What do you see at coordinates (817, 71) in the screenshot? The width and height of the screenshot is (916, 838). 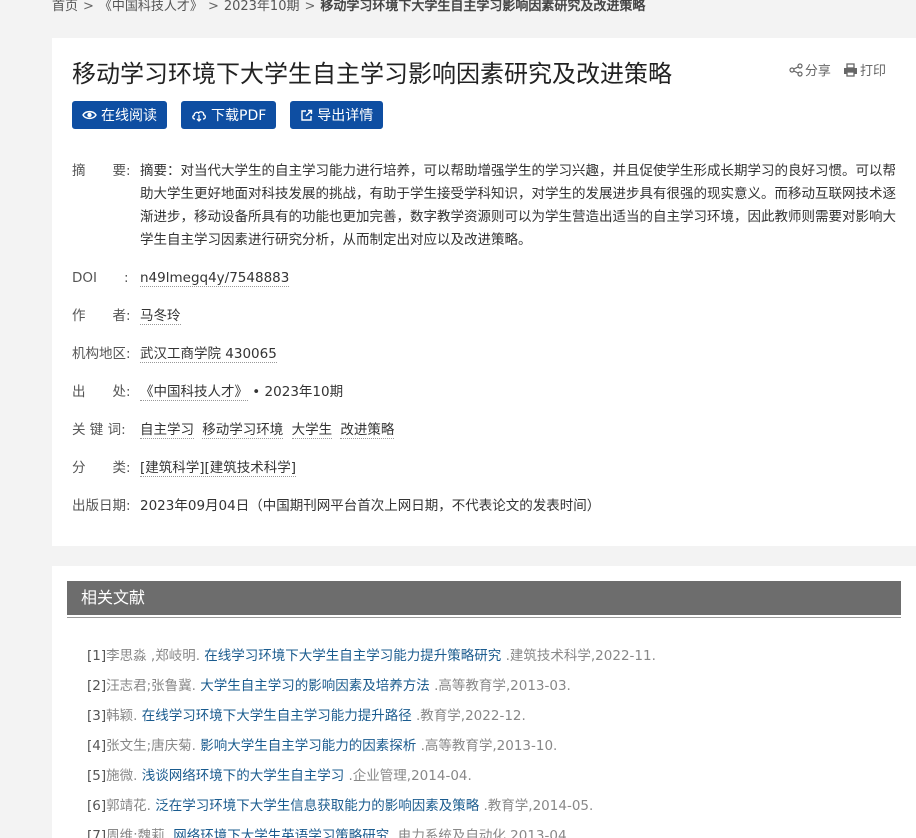 I see `share-label: 分享` at bounding box center [817, 71].